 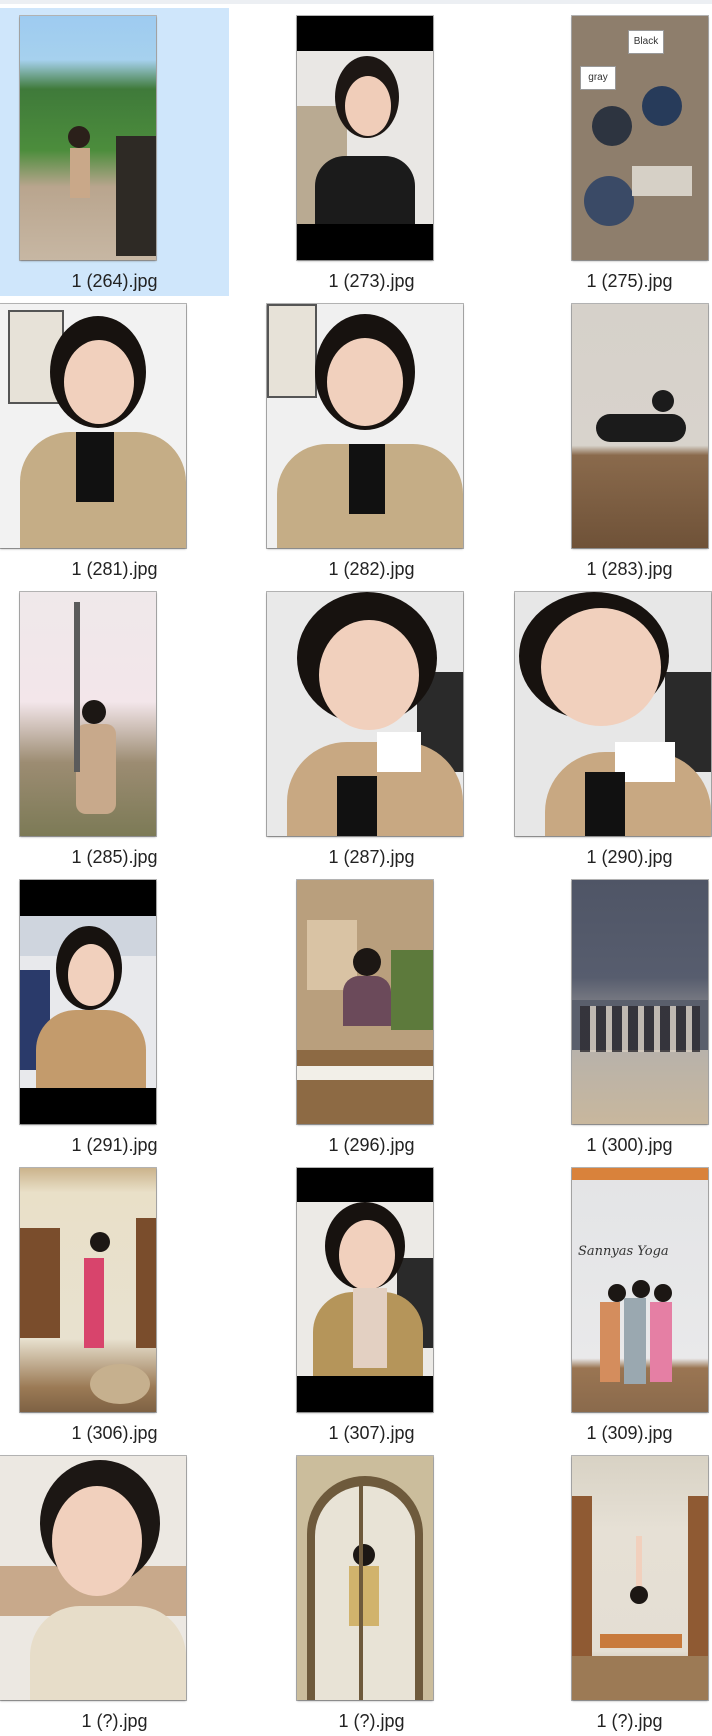 I want to click on file-item: Sannyas Yoga 1 (309).jpg, so click(x=613, y=1304).